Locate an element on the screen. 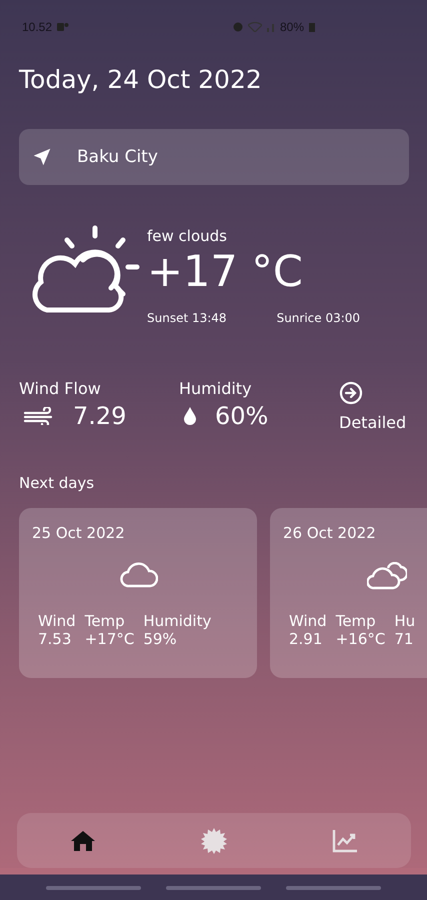 Image resolution: width=427 pixels, height=900 pixels. stat-label: Wind Flow is located at coordinates (60, 388).